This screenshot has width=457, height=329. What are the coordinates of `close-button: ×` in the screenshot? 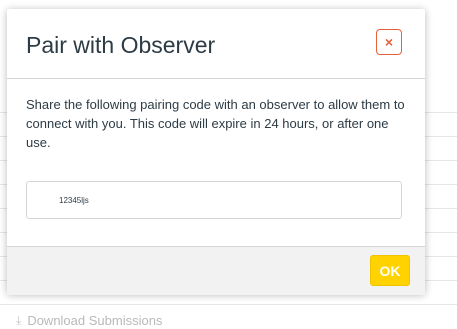 It's located at (389, 42).